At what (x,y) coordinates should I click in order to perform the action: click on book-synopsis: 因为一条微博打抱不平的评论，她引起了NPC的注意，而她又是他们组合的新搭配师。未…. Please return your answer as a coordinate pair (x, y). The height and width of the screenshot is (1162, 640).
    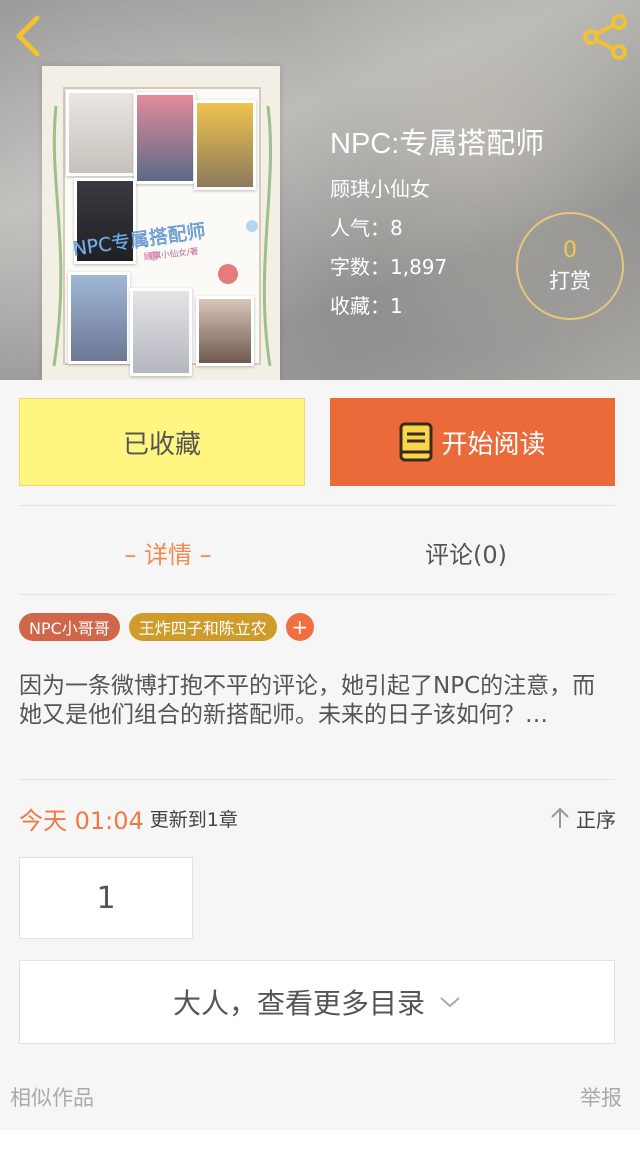
    Looking at the image, I should click on (317, 701).